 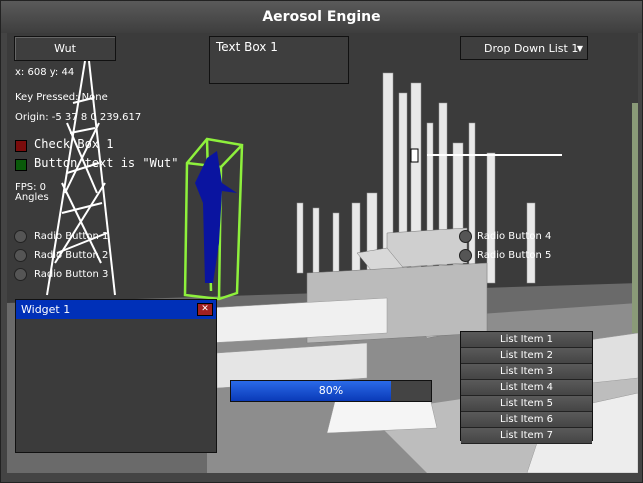 I want to click on radio-button-3-label: Radio Button 3, so click(x=71, y=274).